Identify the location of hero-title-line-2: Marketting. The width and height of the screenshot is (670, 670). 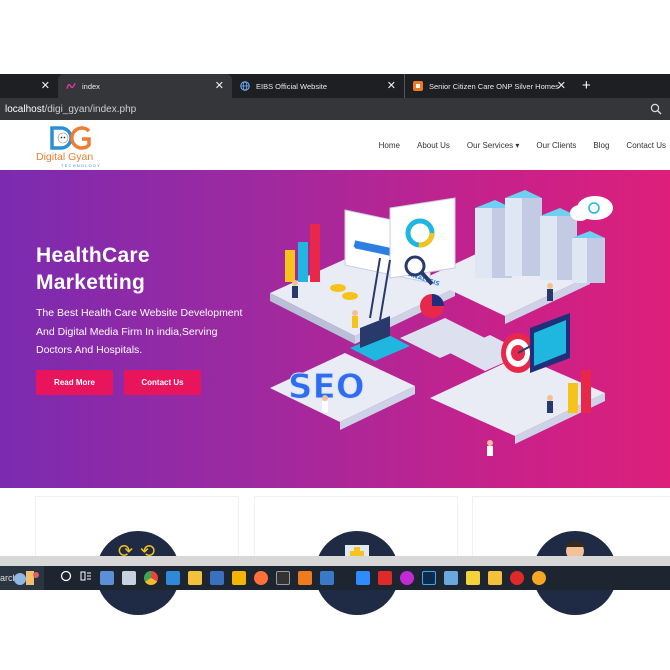
(91, 282).